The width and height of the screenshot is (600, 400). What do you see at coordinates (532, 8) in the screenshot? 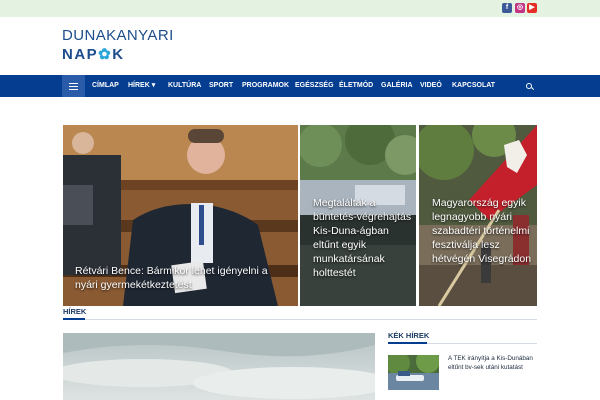
I see `youtube-icon: ▶` at bounding box center [532, 8].